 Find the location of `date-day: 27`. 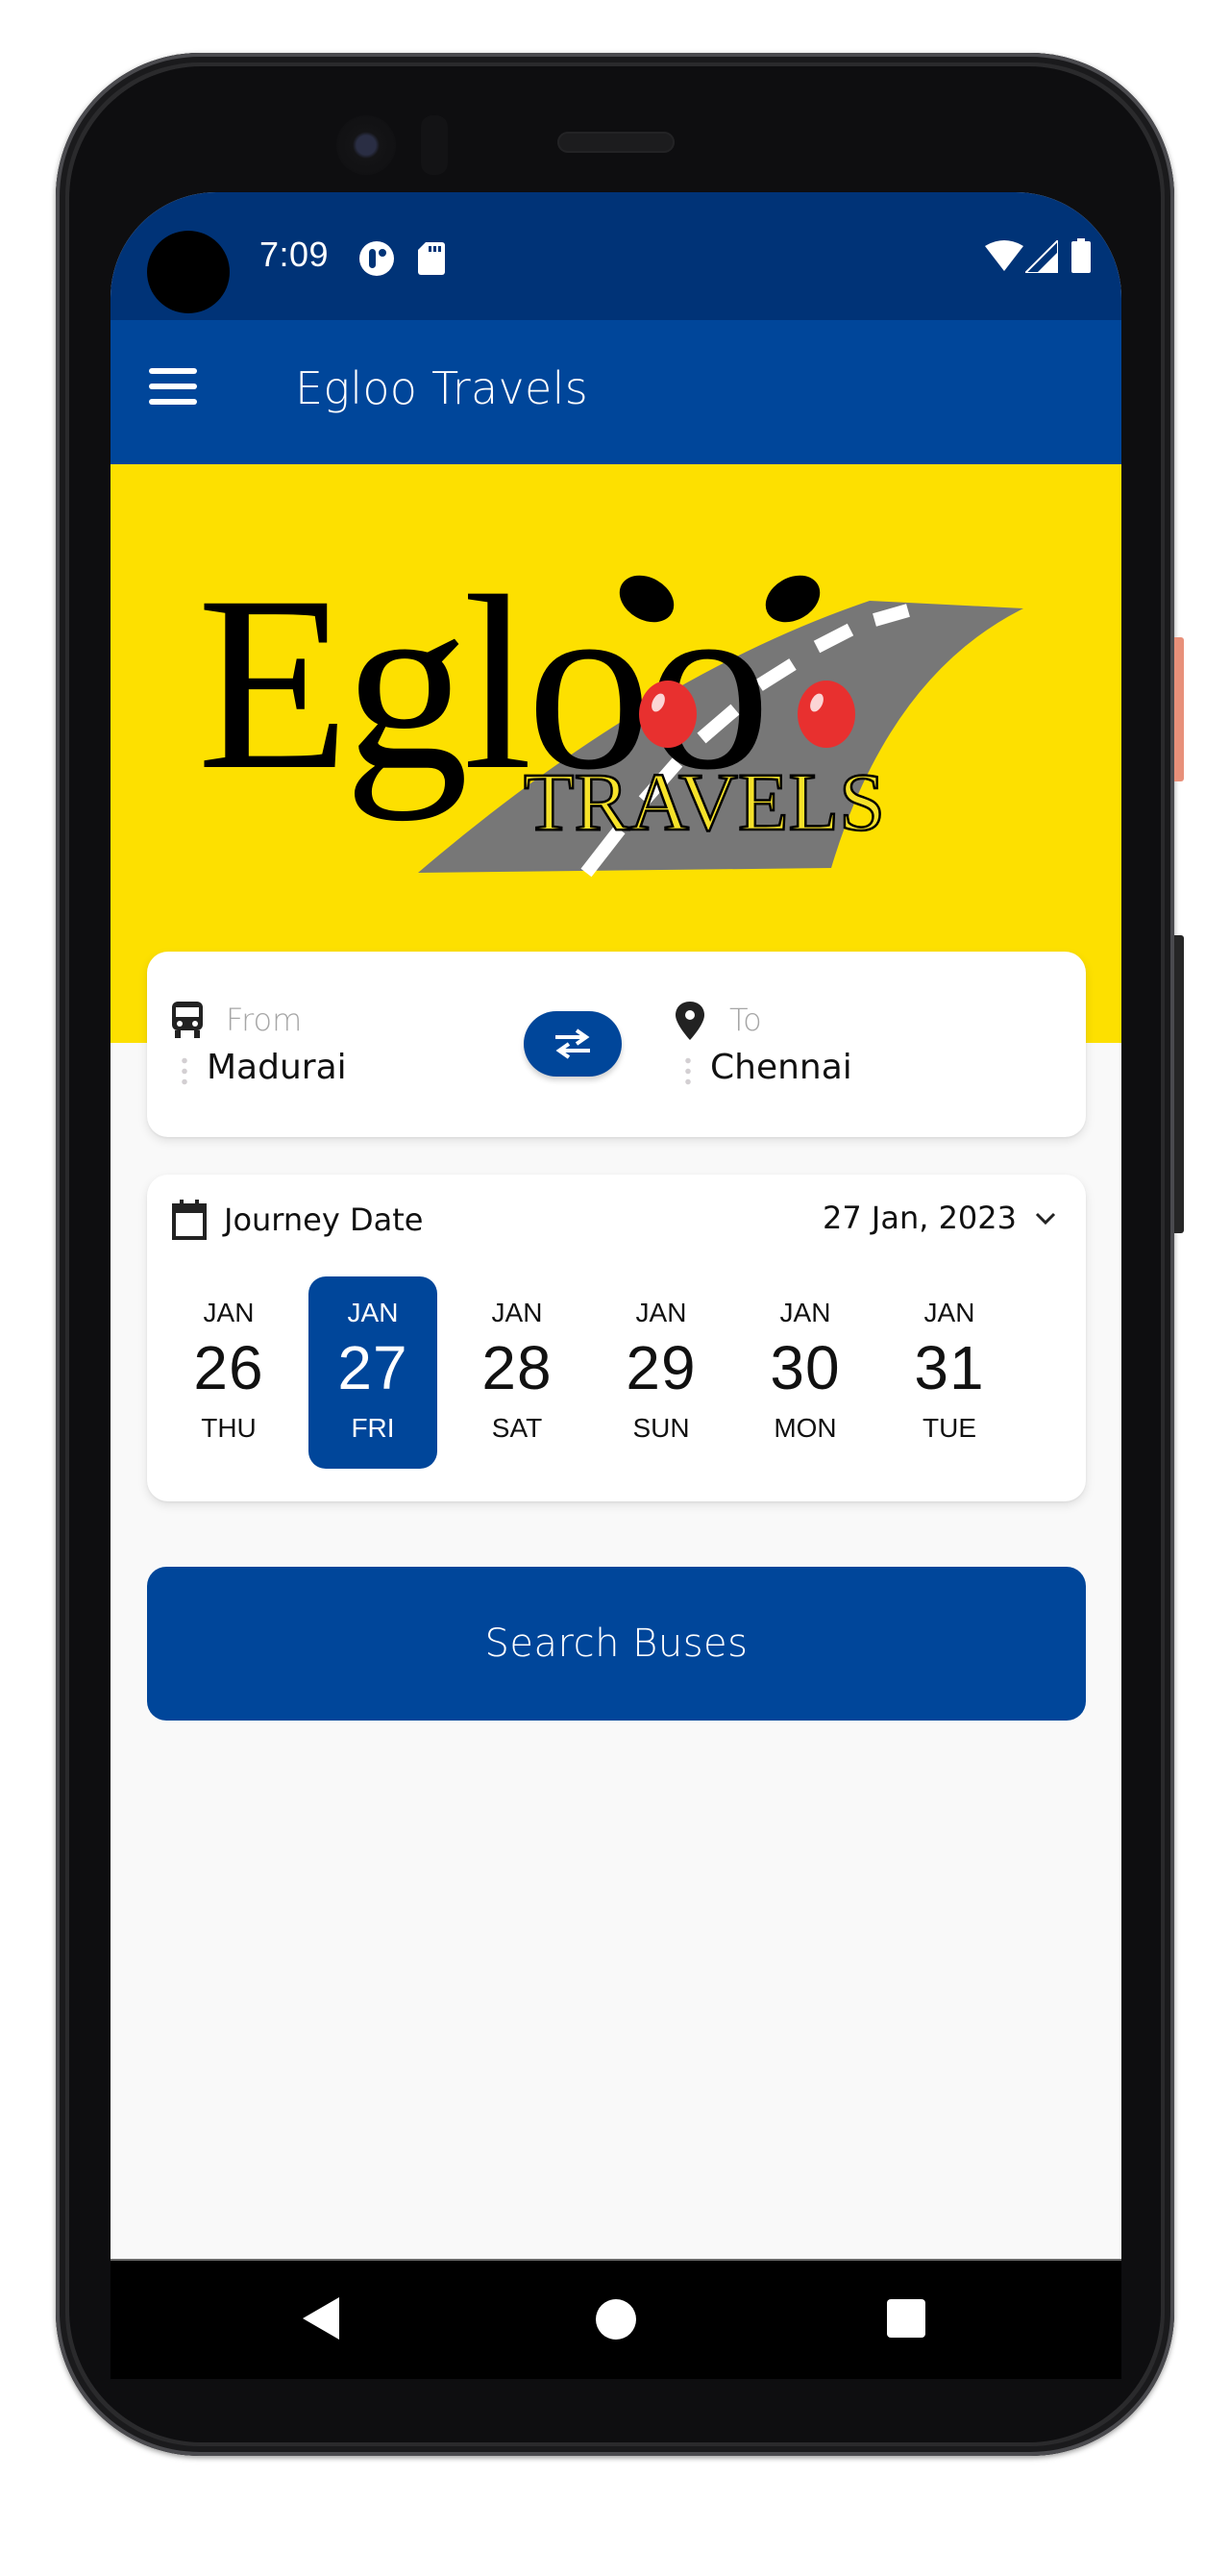

date-day: 27 is located at coordinates (373, 1367).